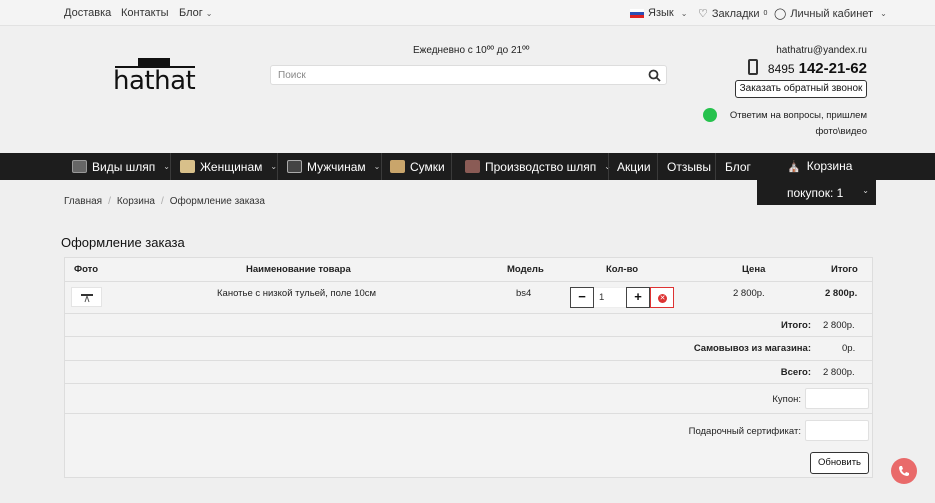 This screenshot has width=935, height=503. Describe the element at coordinates (610, 297) in the screenshot. I see `quantity-input` at that location.